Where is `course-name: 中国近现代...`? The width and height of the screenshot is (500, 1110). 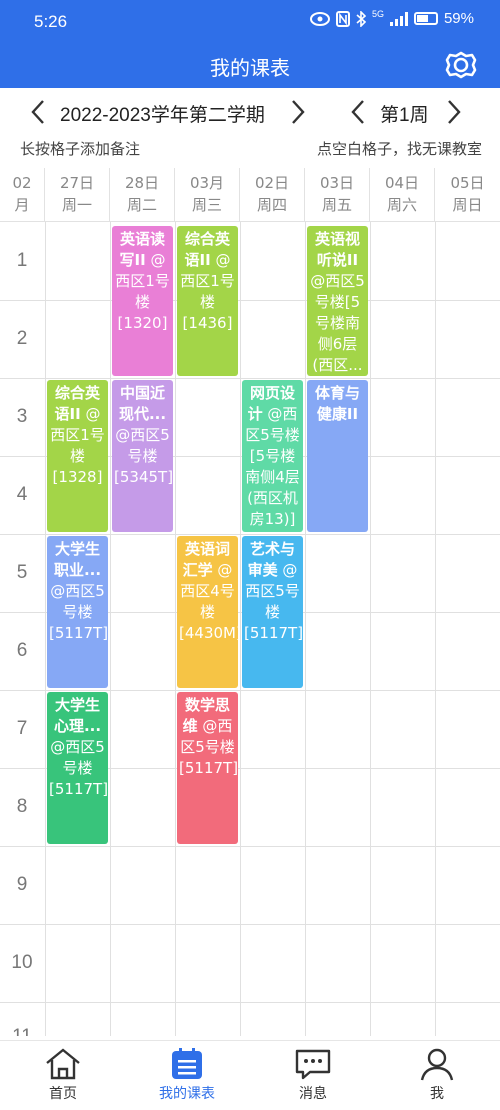 course-name: 中国近现代... is located at coordinates (142, 403).